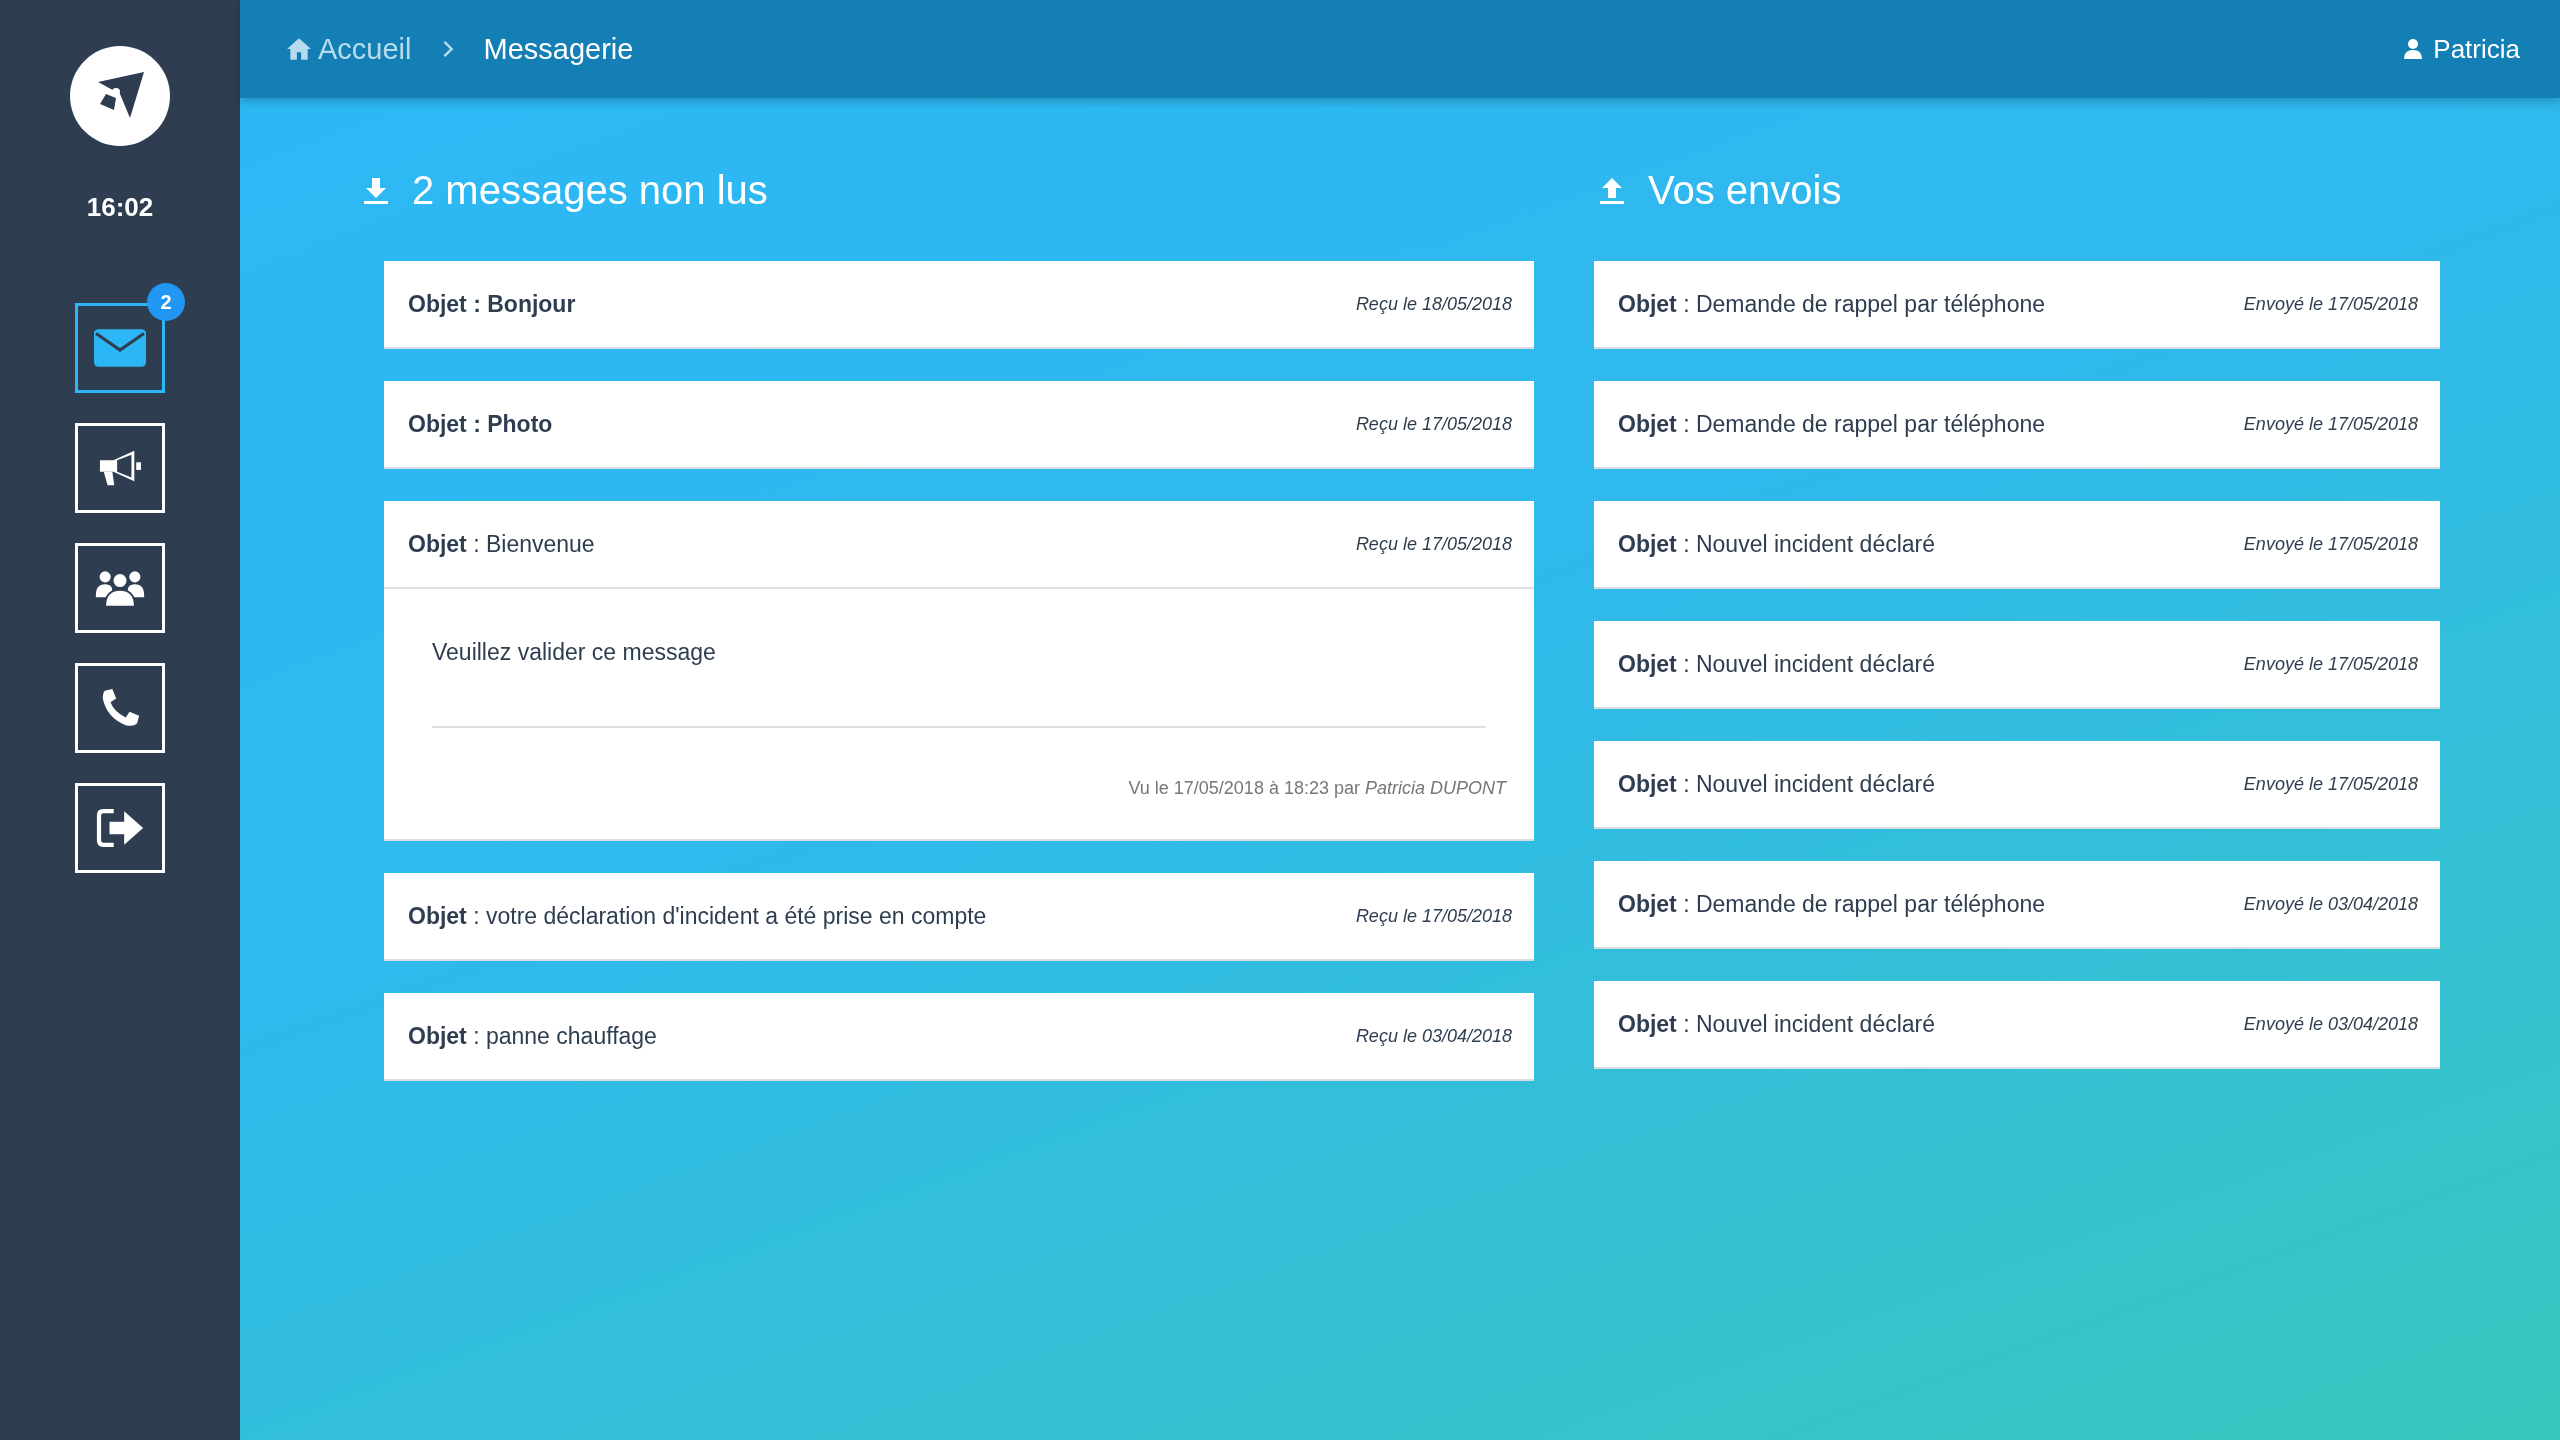 This screenshot has width=2560, height=1440. Describe the element at coordinates (959, 425) in the screenshot. I see `message-card: Objet : Photo Reçu le 17/05/2018` at that location.